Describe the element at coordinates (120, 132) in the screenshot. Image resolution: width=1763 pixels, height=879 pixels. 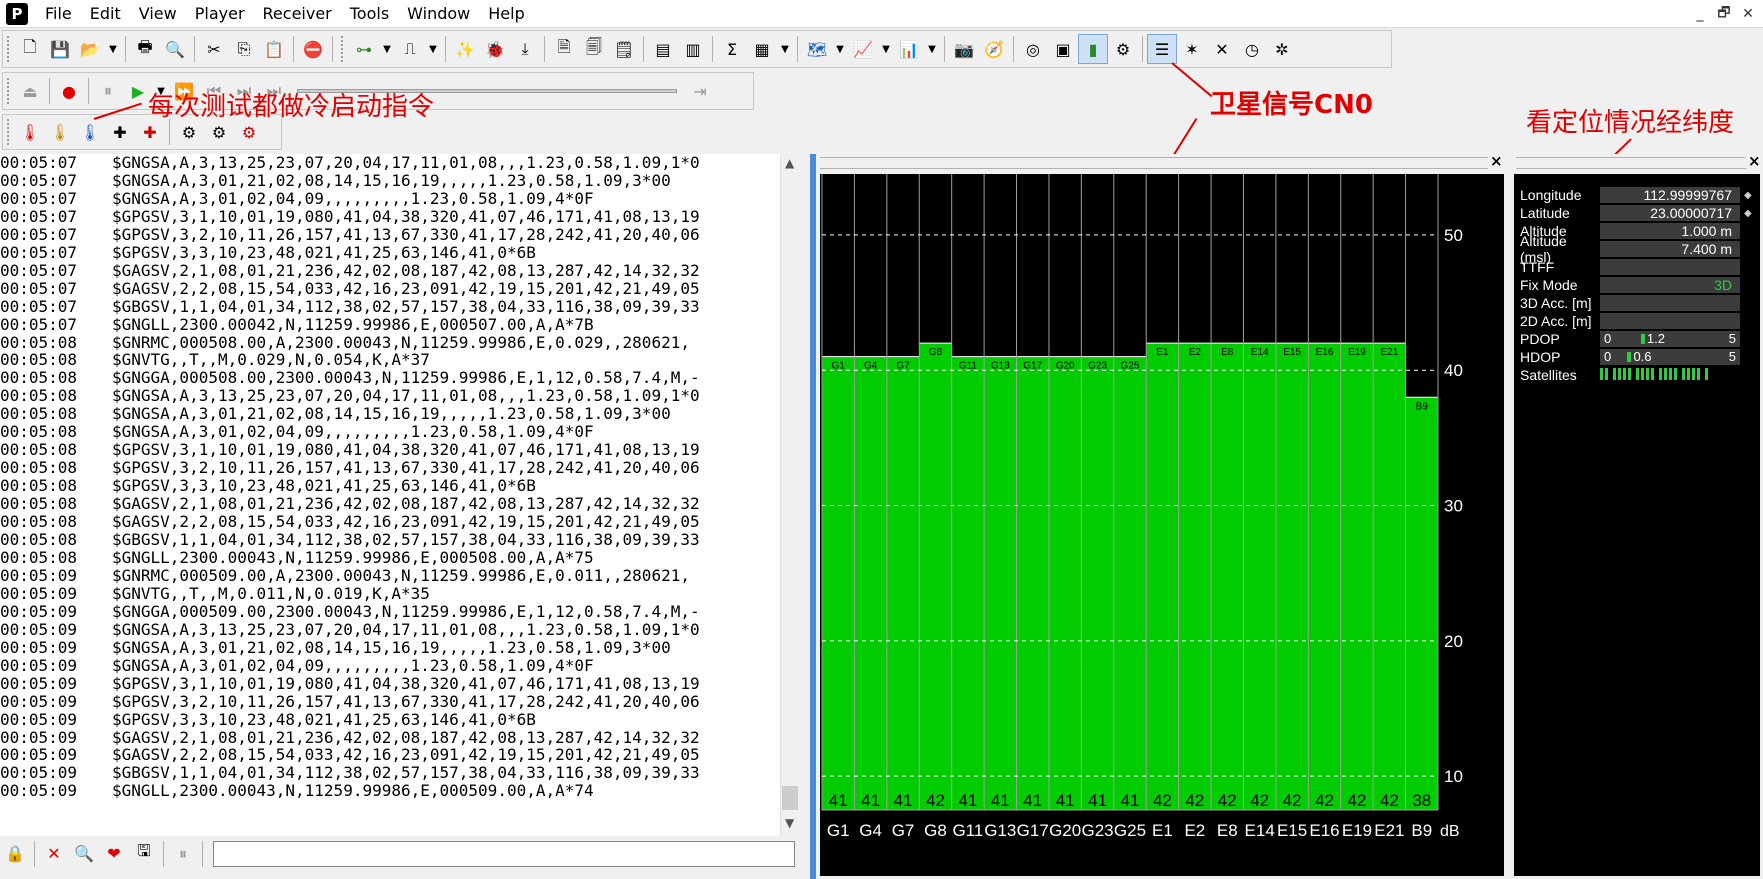
I see `gnss-config-icon: ✚` at that location.